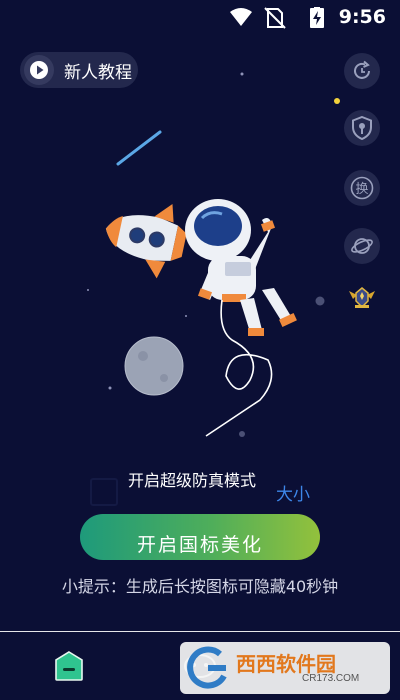 This screenshot has width=400, height=700. Describe the element at coordinates (200, 586) in the screenshot. I see `tip-text: 小提示：生成后长按图标可隐藏40秒钟` at that location.